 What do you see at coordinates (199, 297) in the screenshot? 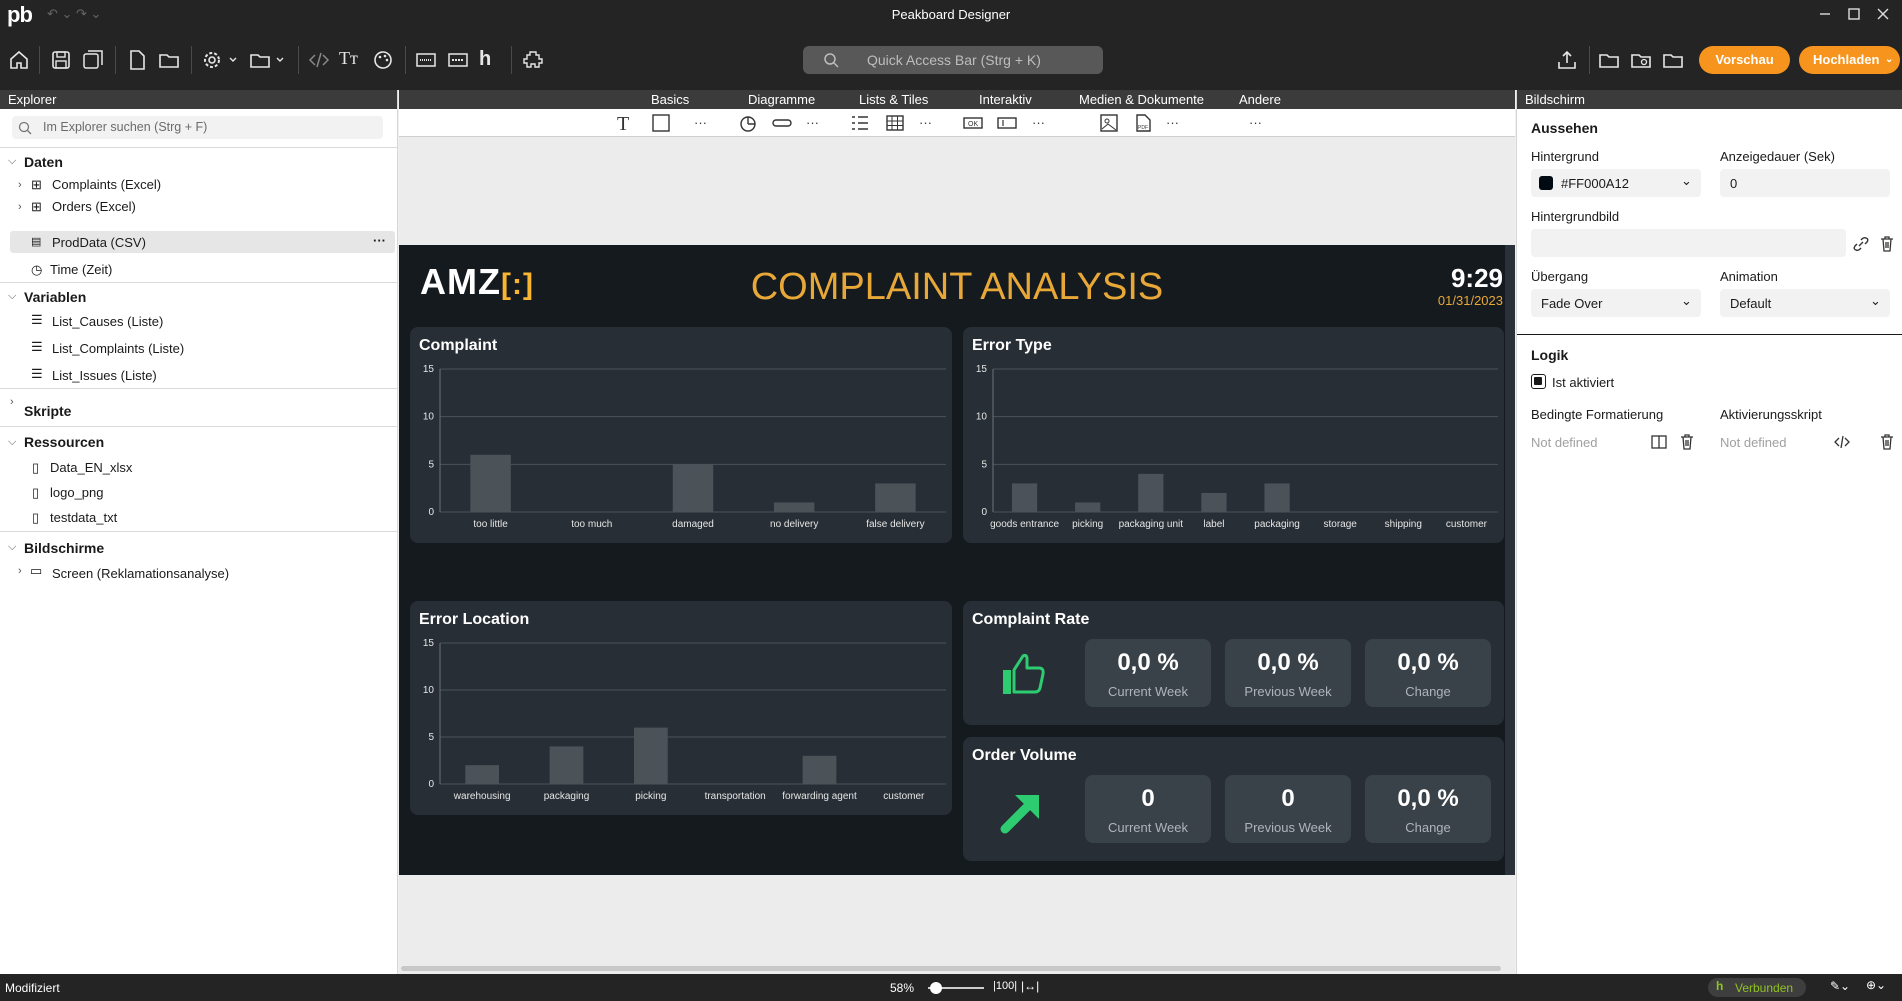
I see `section-variables: Variablen` at bounding box center [199, 297].